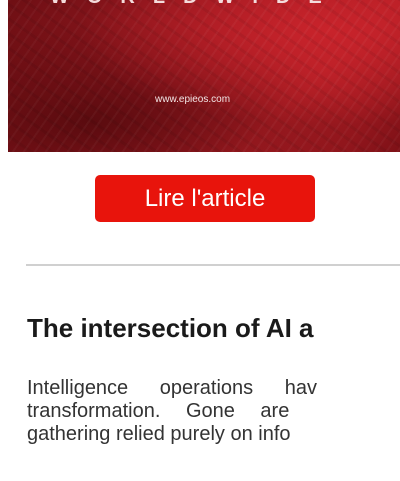  I want to click on read-article-button: Lire l'article, so click(205, 198).